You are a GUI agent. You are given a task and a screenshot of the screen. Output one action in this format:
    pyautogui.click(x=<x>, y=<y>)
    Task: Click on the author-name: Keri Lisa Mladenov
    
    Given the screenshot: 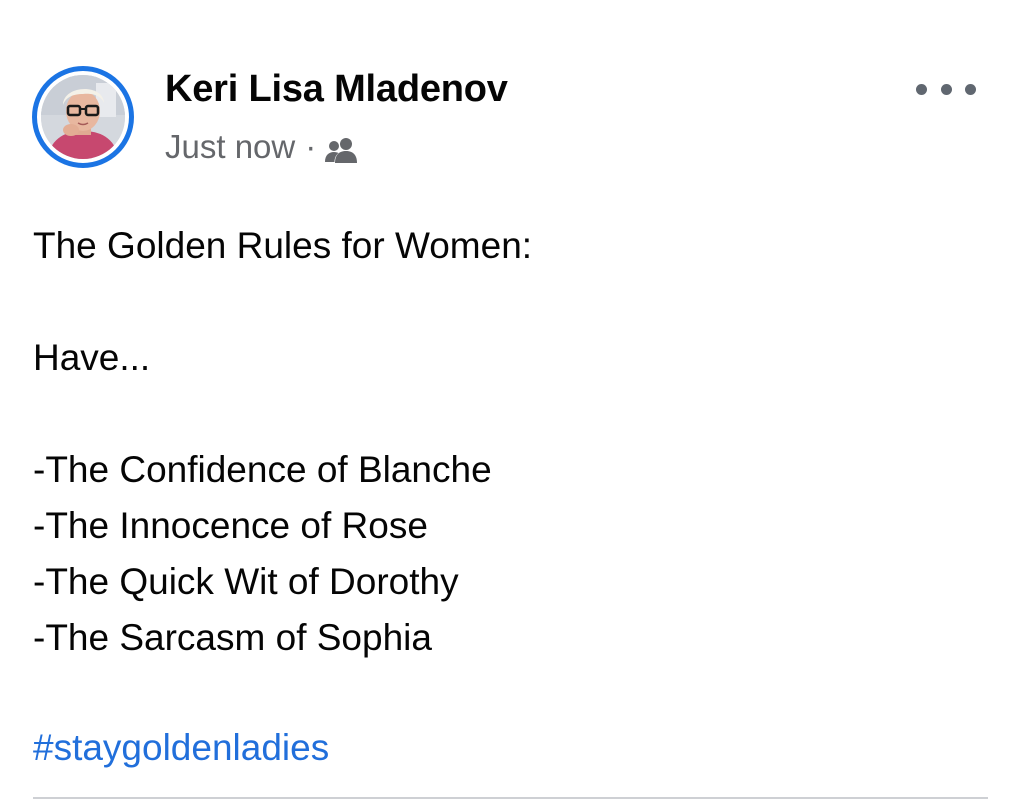 What is the action you would take?
    pyautogui.click(x=336, y=89)
    